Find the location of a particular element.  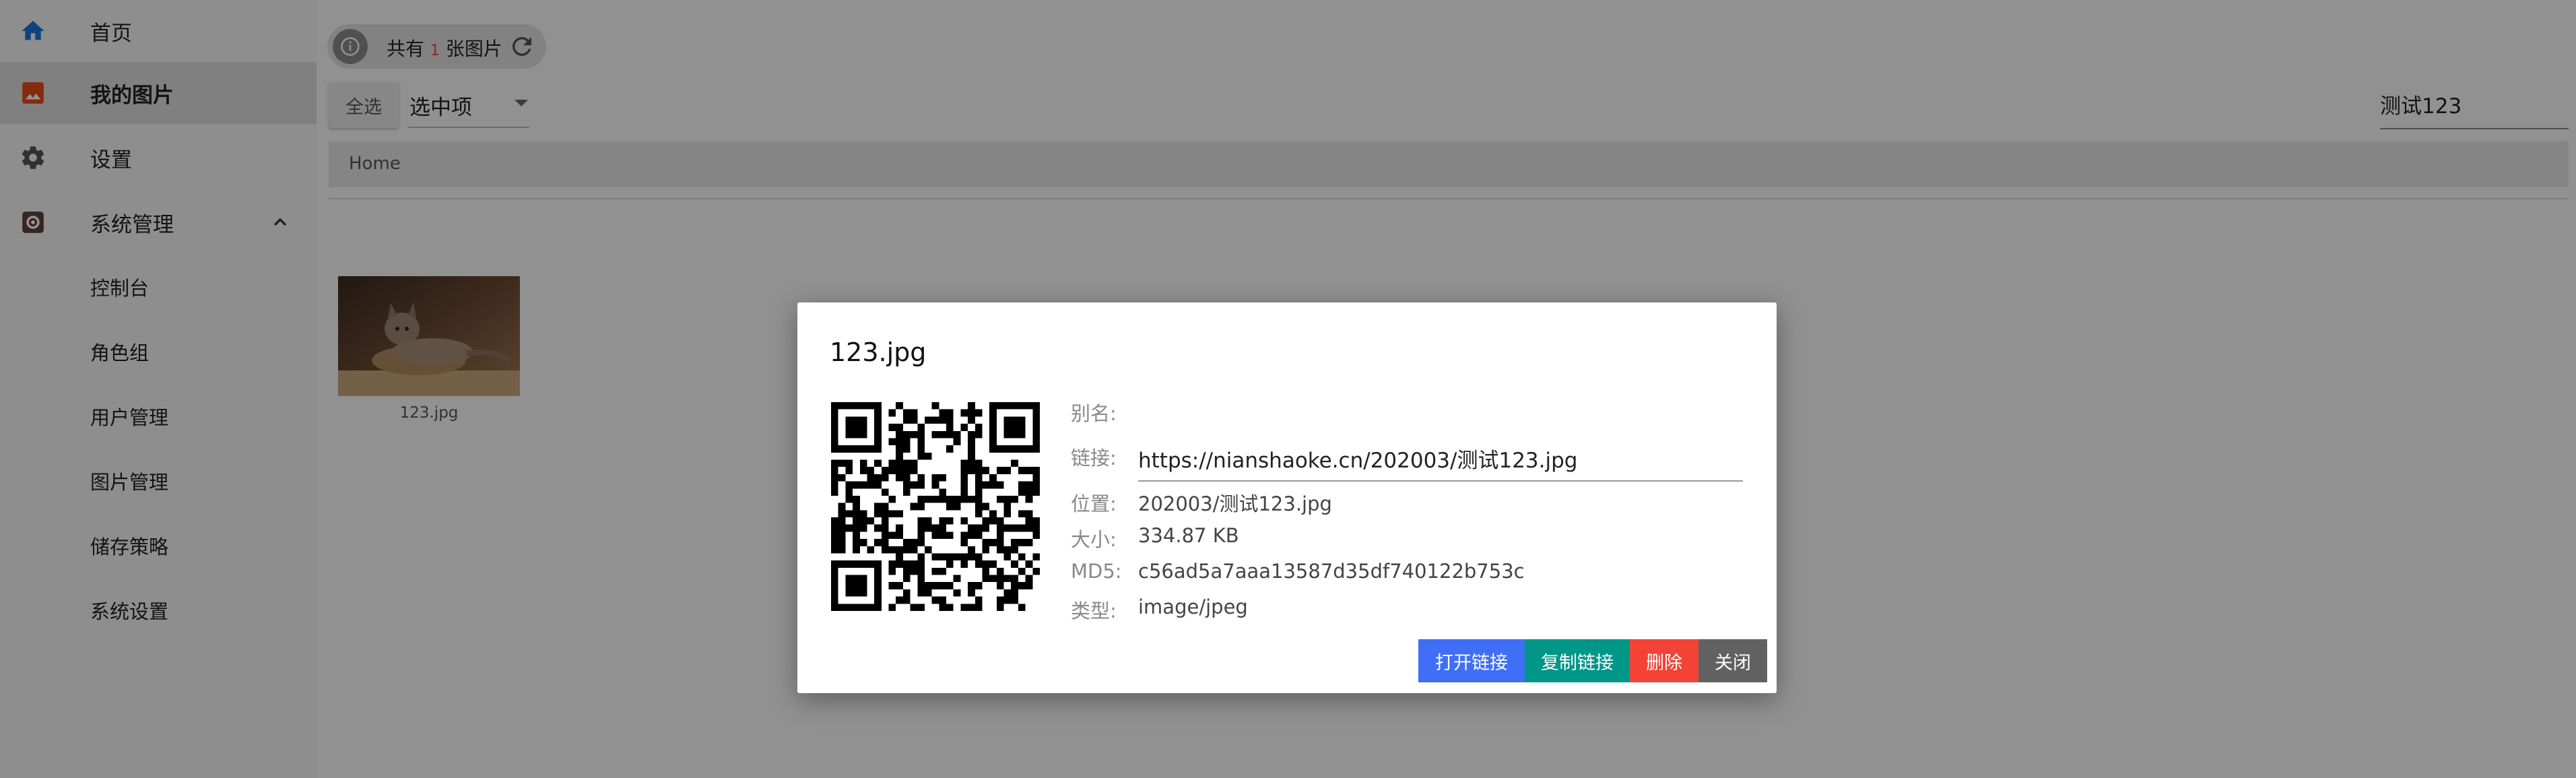

dialog-title: 123.jpg is located at coordinates (878, 352).